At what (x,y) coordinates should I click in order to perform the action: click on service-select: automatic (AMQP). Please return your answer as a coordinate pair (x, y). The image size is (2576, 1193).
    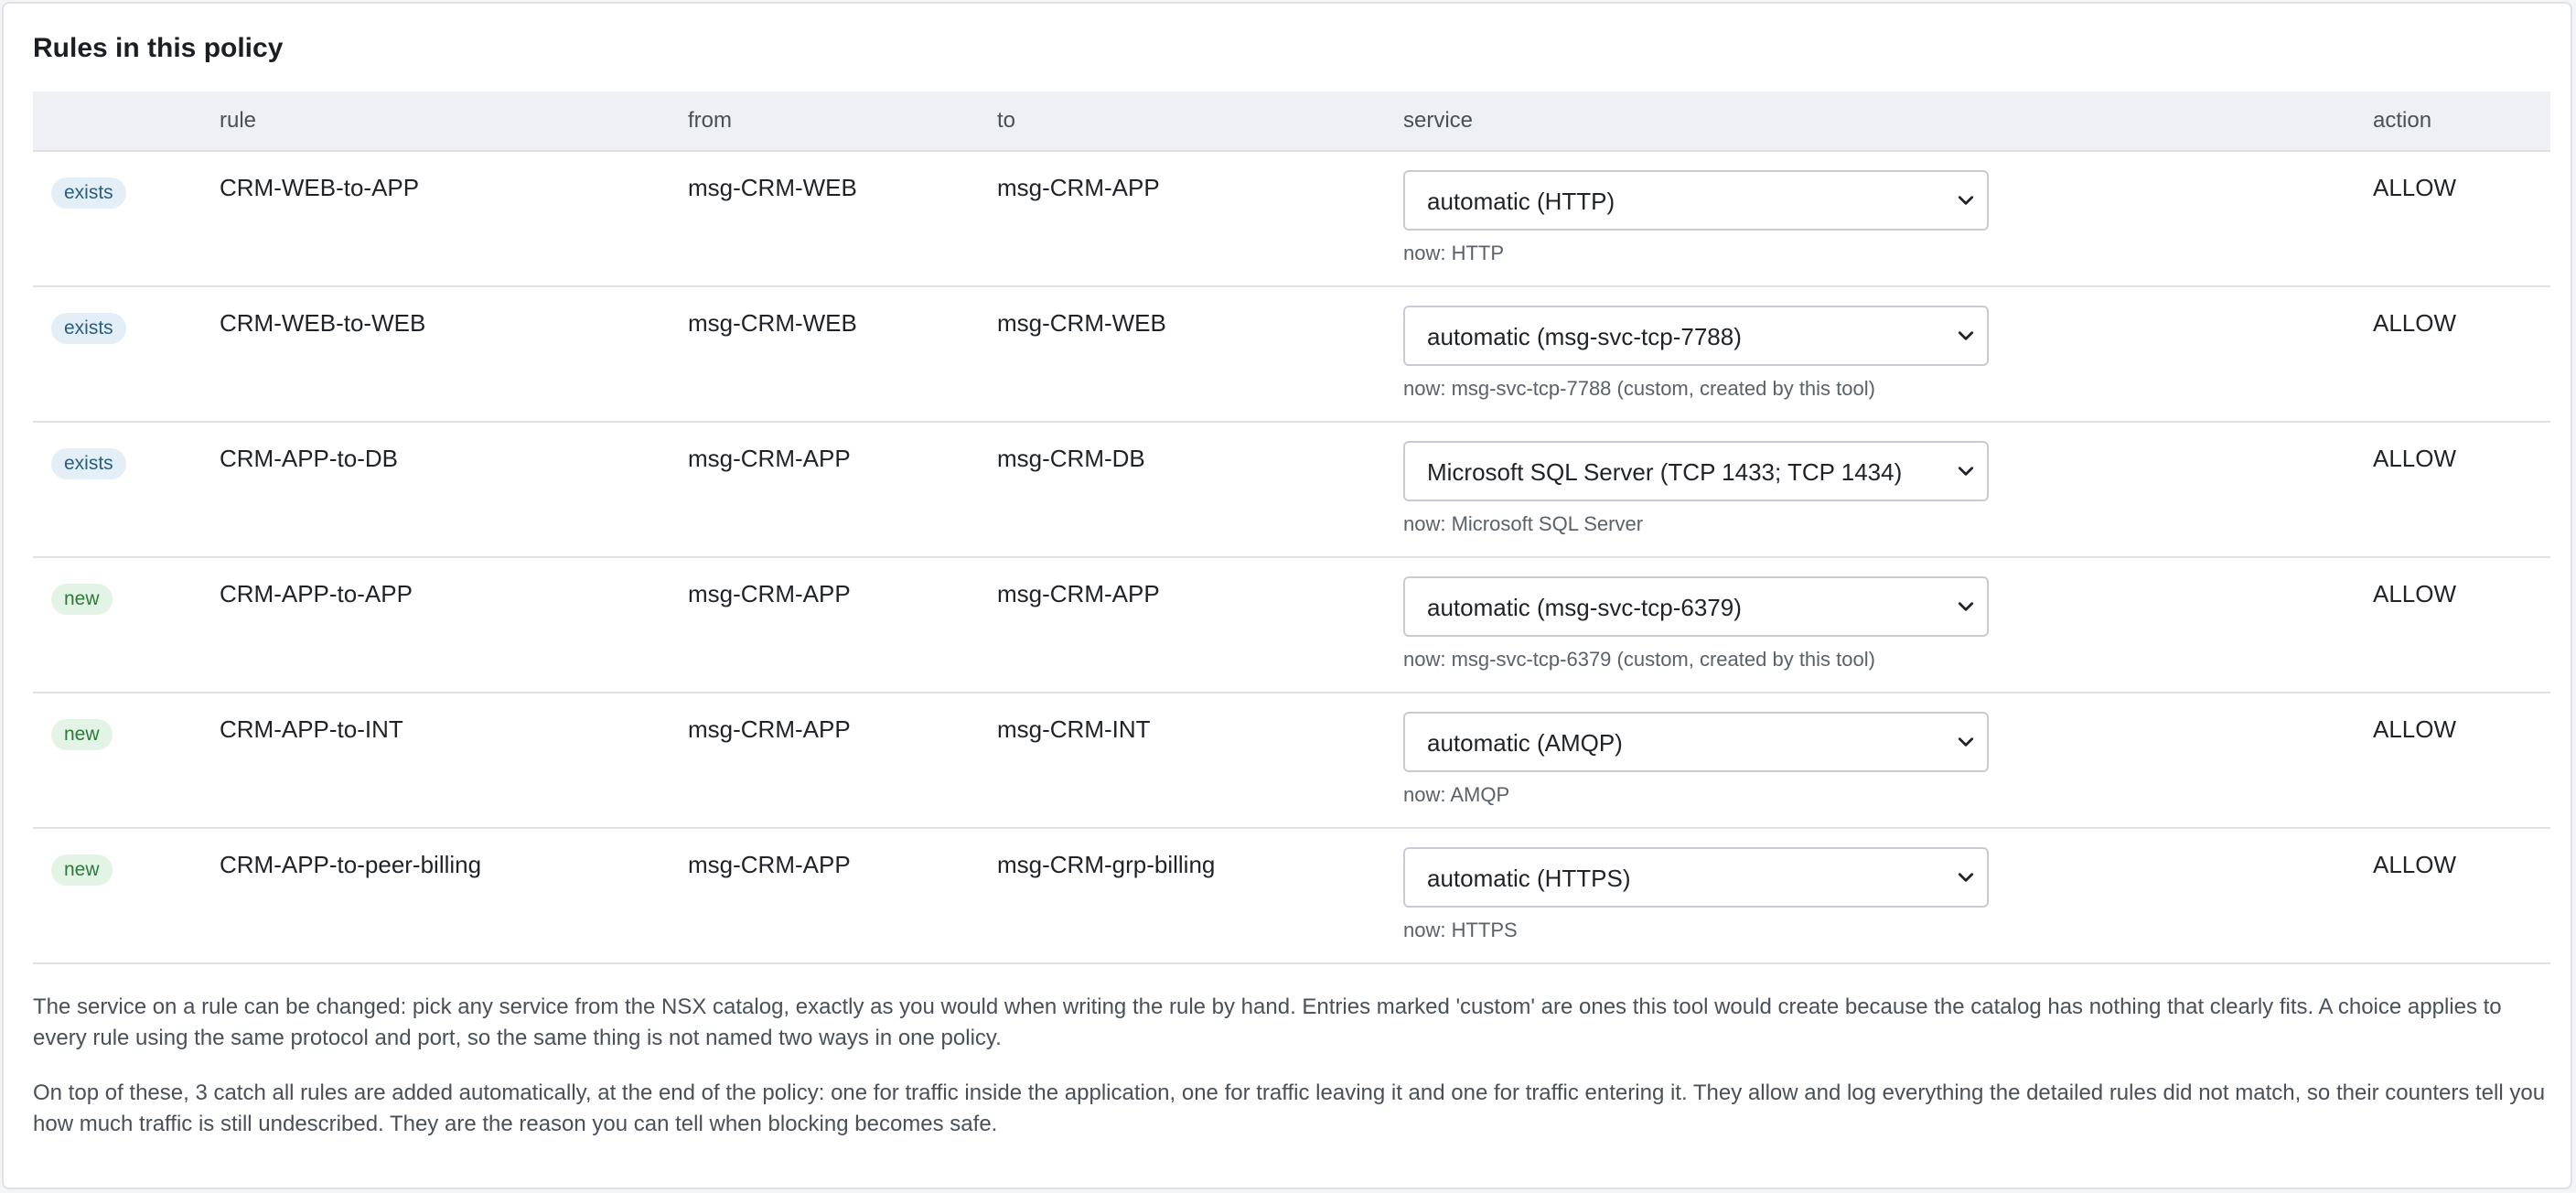
    Looking at the image, I should click on (1696, 742).